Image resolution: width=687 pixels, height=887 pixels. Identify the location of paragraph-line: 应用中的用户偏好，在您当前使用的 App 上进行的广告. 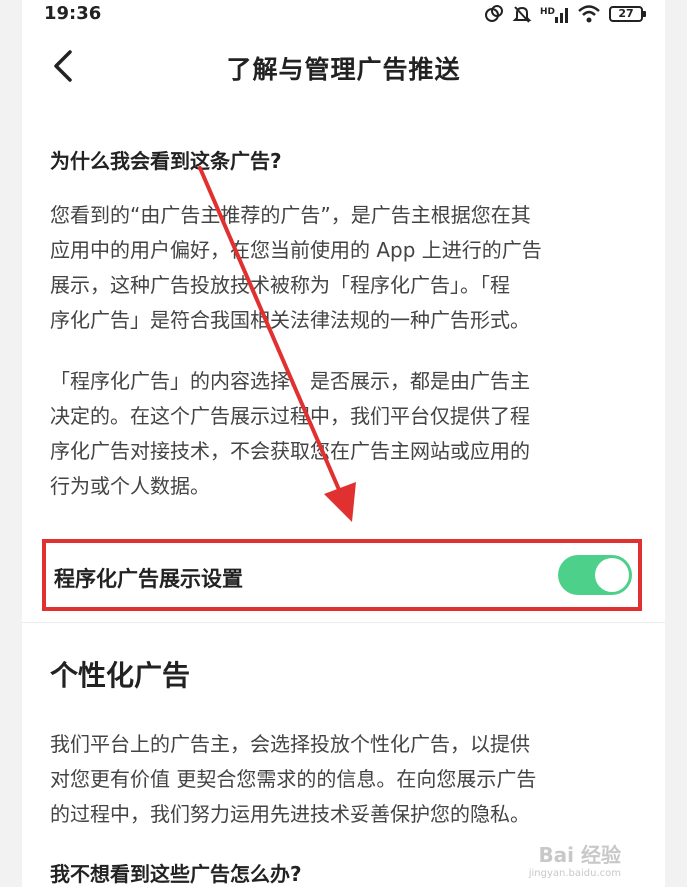
(296, 250).